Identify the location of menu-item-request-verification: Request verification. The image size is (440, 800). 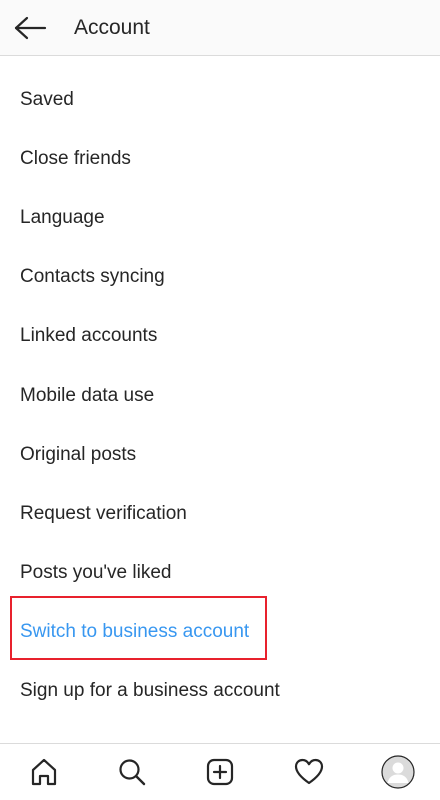
(220, 513).